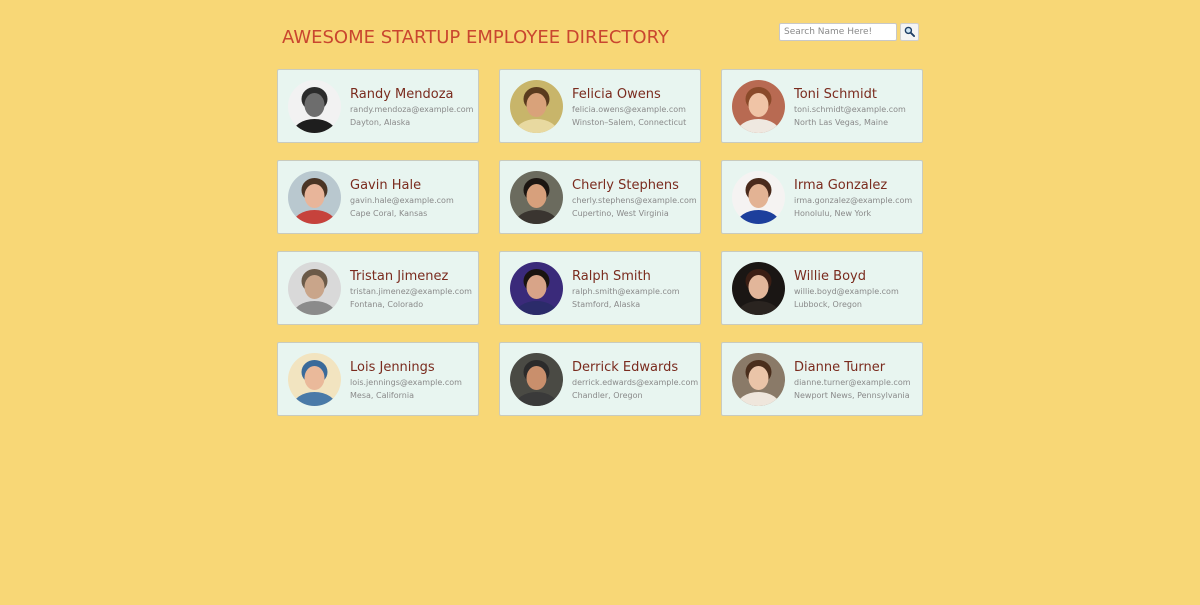 The image size is (1200, 605). What do you see at coordinates (850, 109) in the screenshot?
I see `employee-email: toni.schmidt@example.com` at bounding box center [850, 109].